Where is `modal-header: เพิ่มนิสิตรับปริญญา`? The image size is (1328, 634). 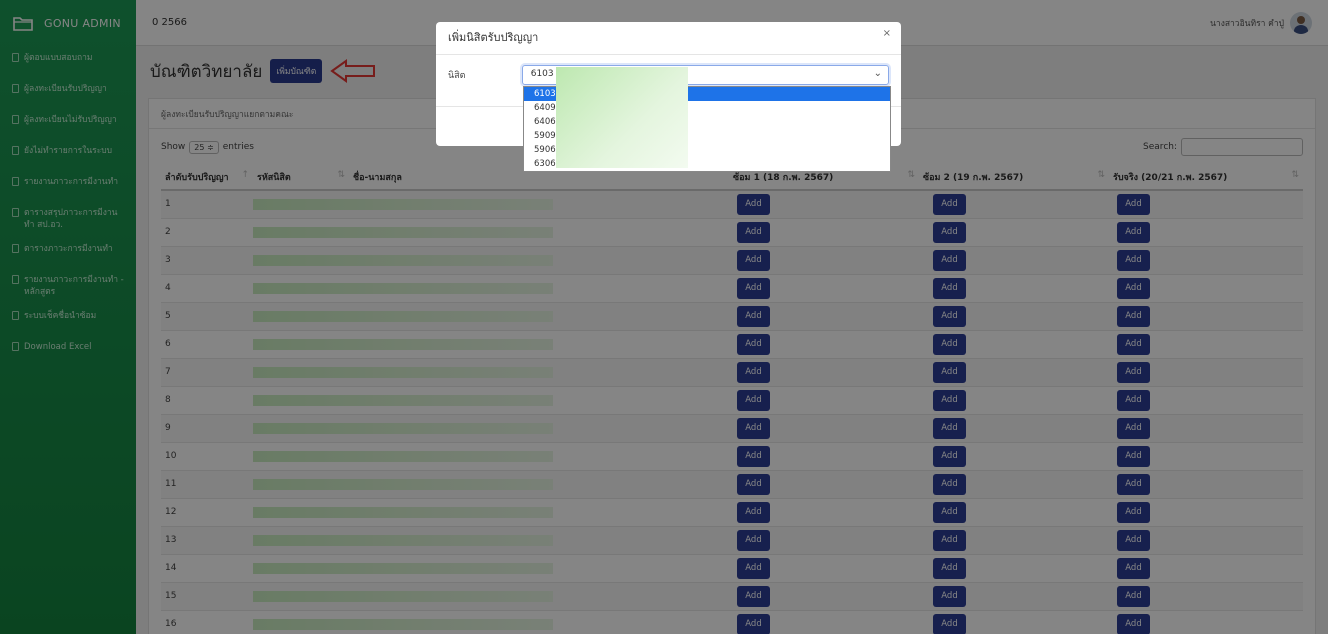 modal-header: เพิ่มนิสิตรับปริญญา is located at coordinates (668, 38).